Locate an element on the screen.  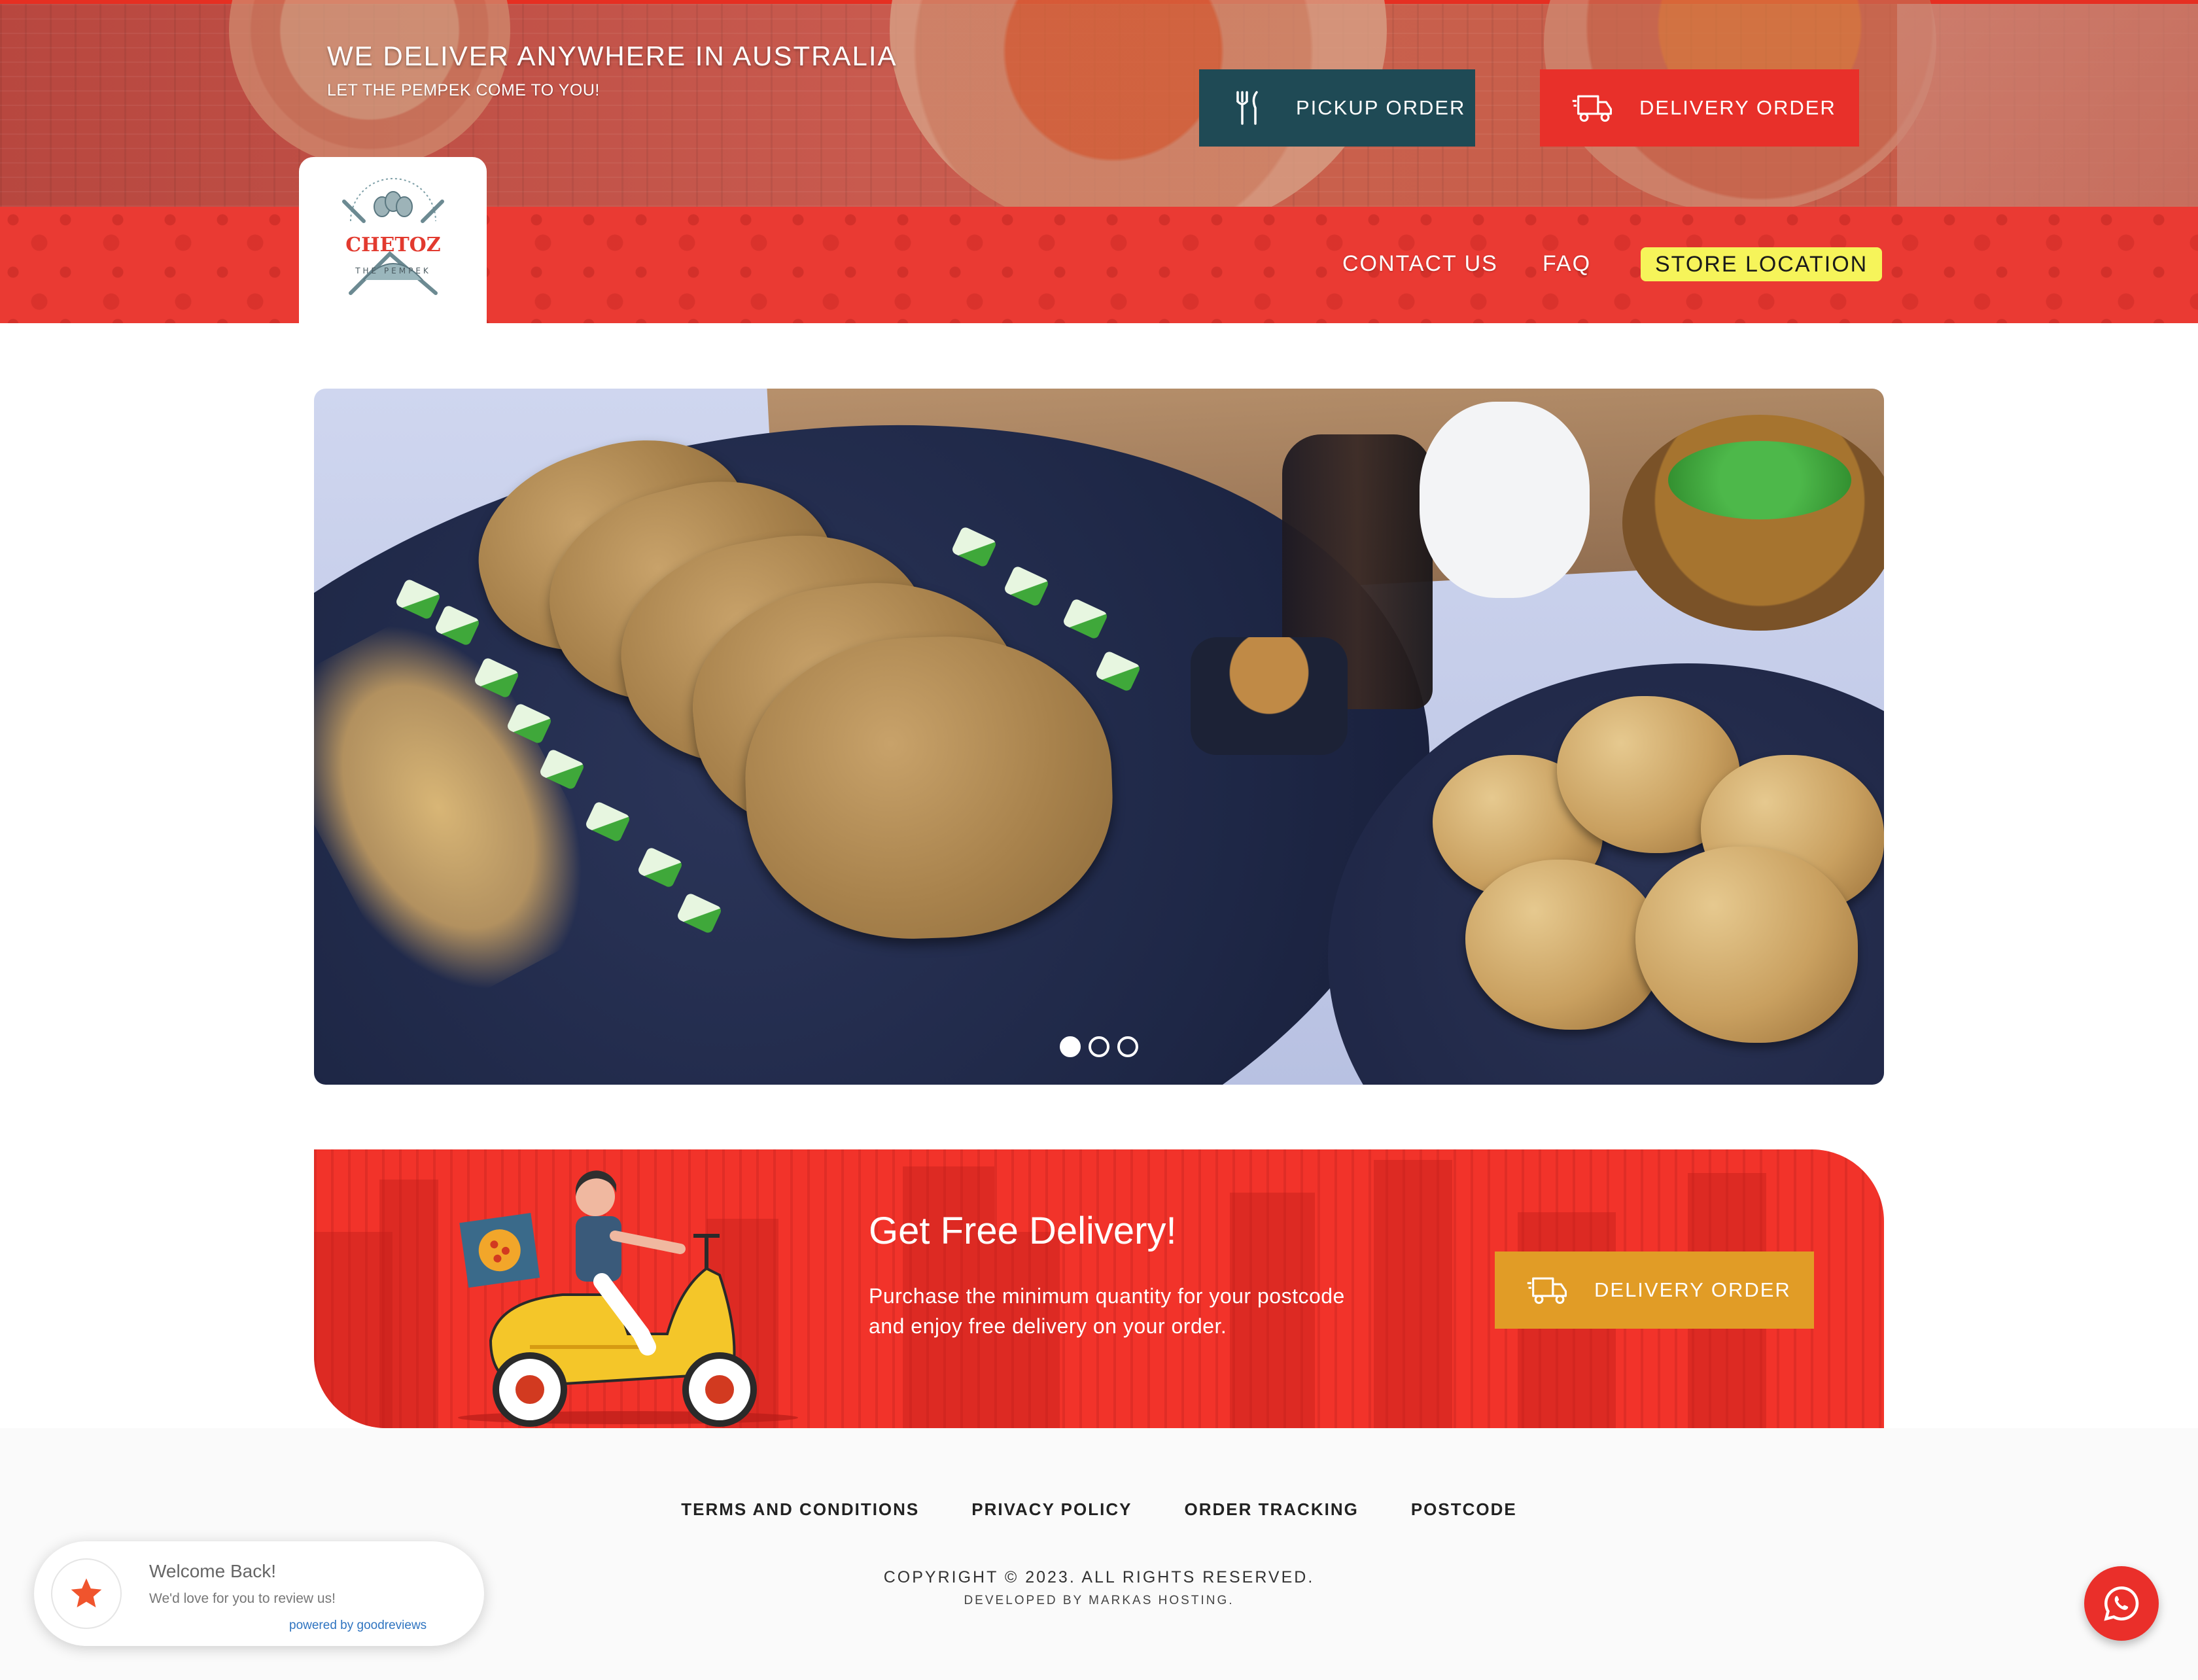
delivery-order-label: DELIVERY ORDER is located at coordinates (1738, 107).